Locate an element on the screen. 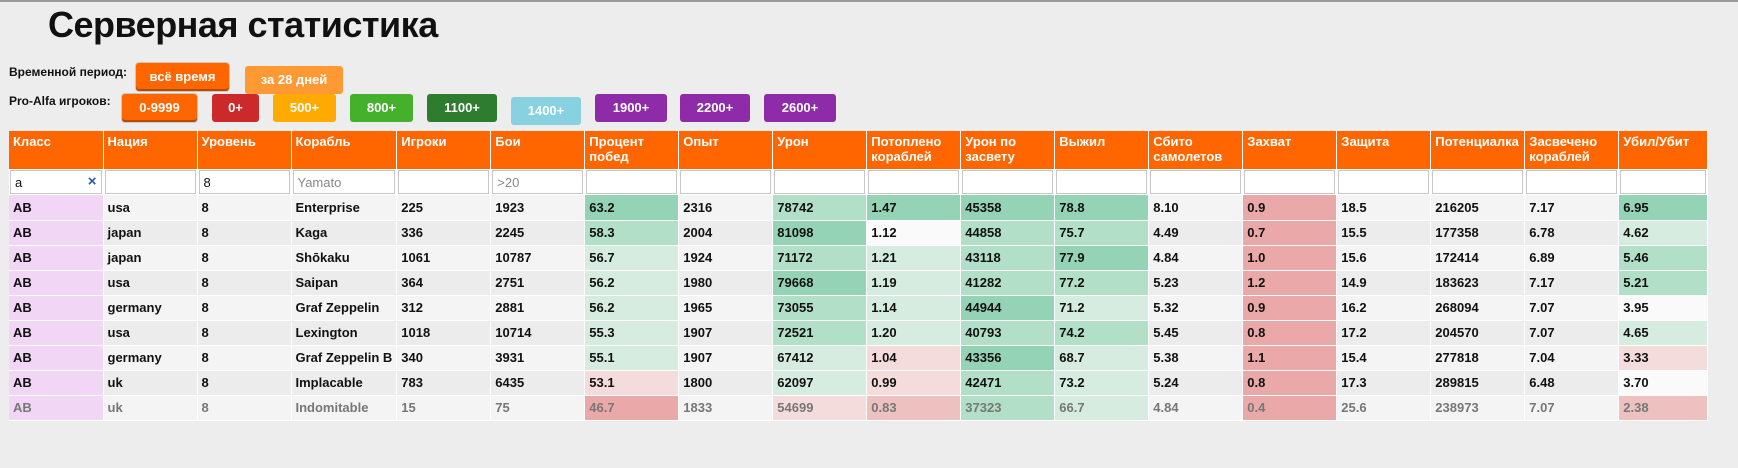 The image size is (1738, 468). column-header-11: Выжил is located at coordinates (1102, 150).